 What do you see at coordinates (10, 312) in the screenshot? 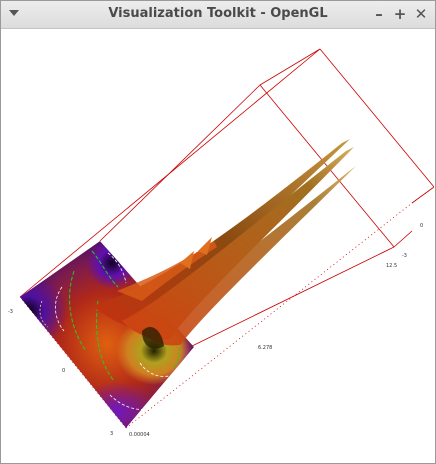
I see `axis-label-left-neg: -3` at bounding box center [10, 312].